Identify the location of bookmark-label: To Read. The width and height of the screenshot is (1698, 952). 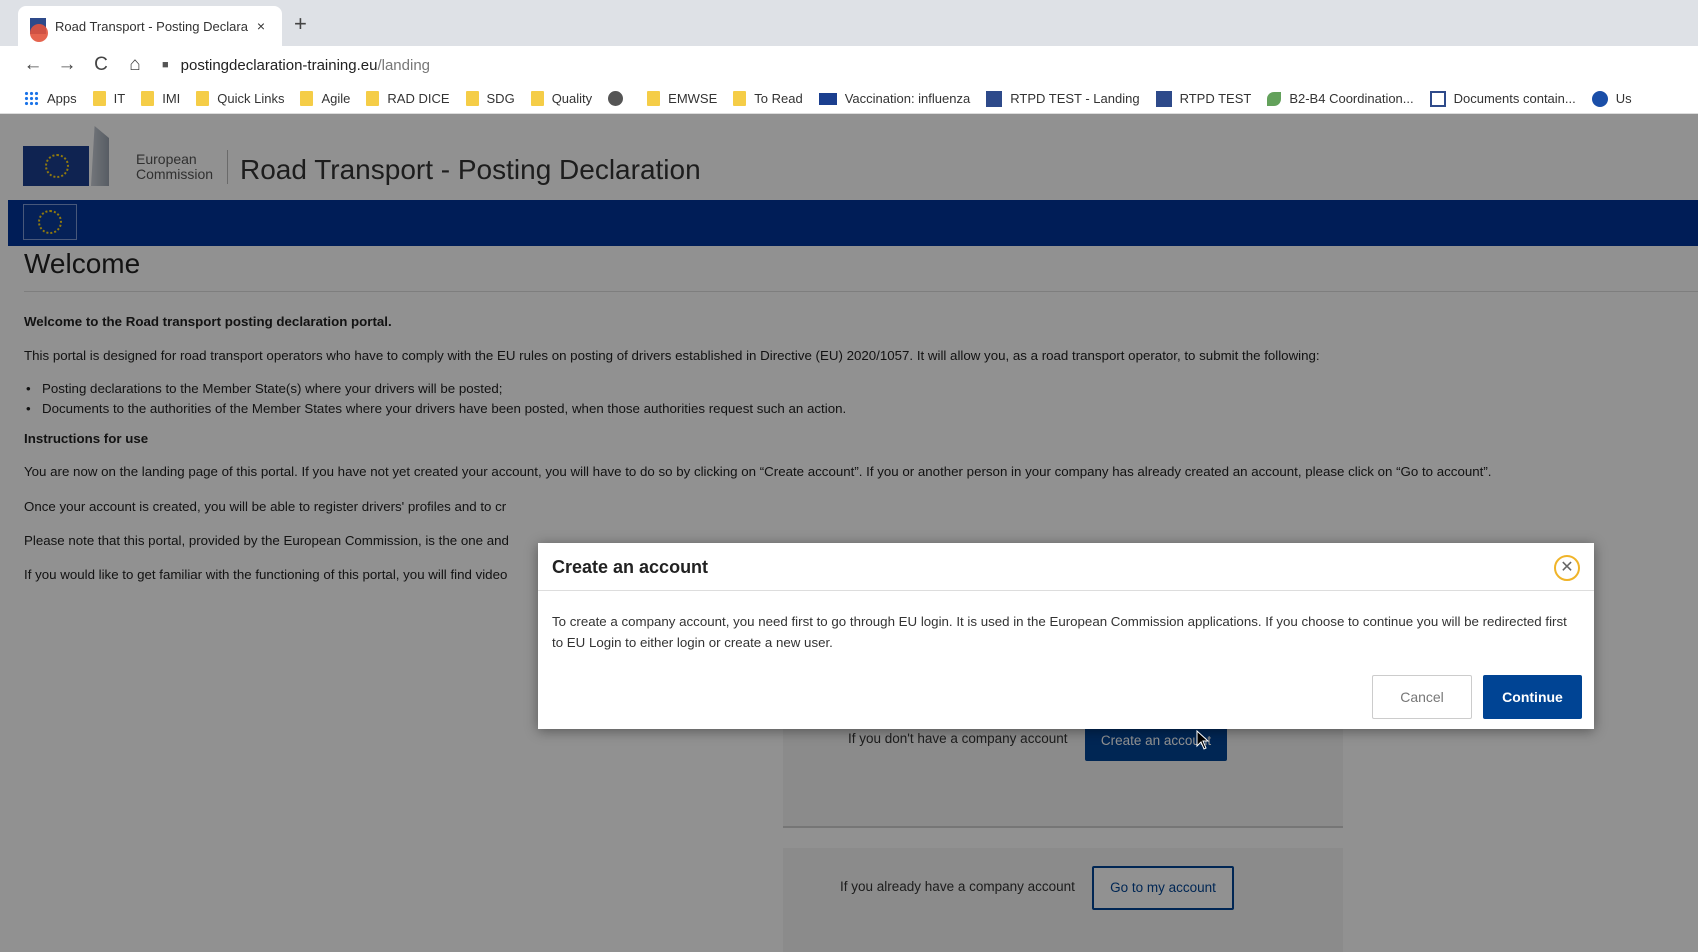
(778, 98).